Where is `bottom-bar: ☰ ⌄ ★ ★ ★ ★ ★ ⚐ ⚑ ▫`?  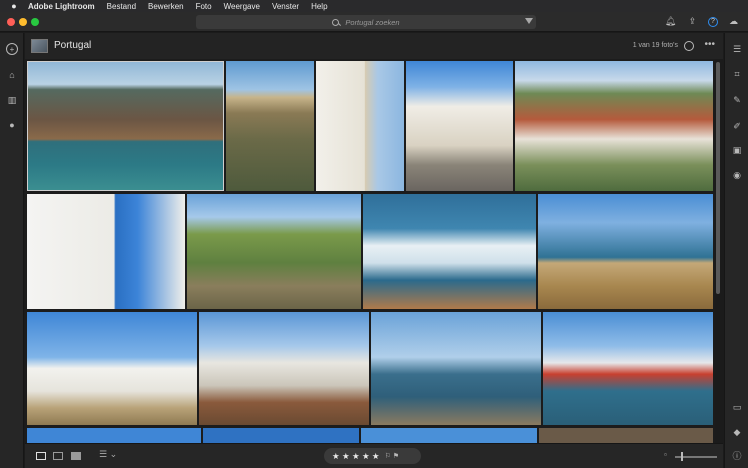 bottom-bar: ☰ ⌄ ★ ★ ★ ★ ★ ⚐ ⚑ ▫ is located at coordinates (374, 455).